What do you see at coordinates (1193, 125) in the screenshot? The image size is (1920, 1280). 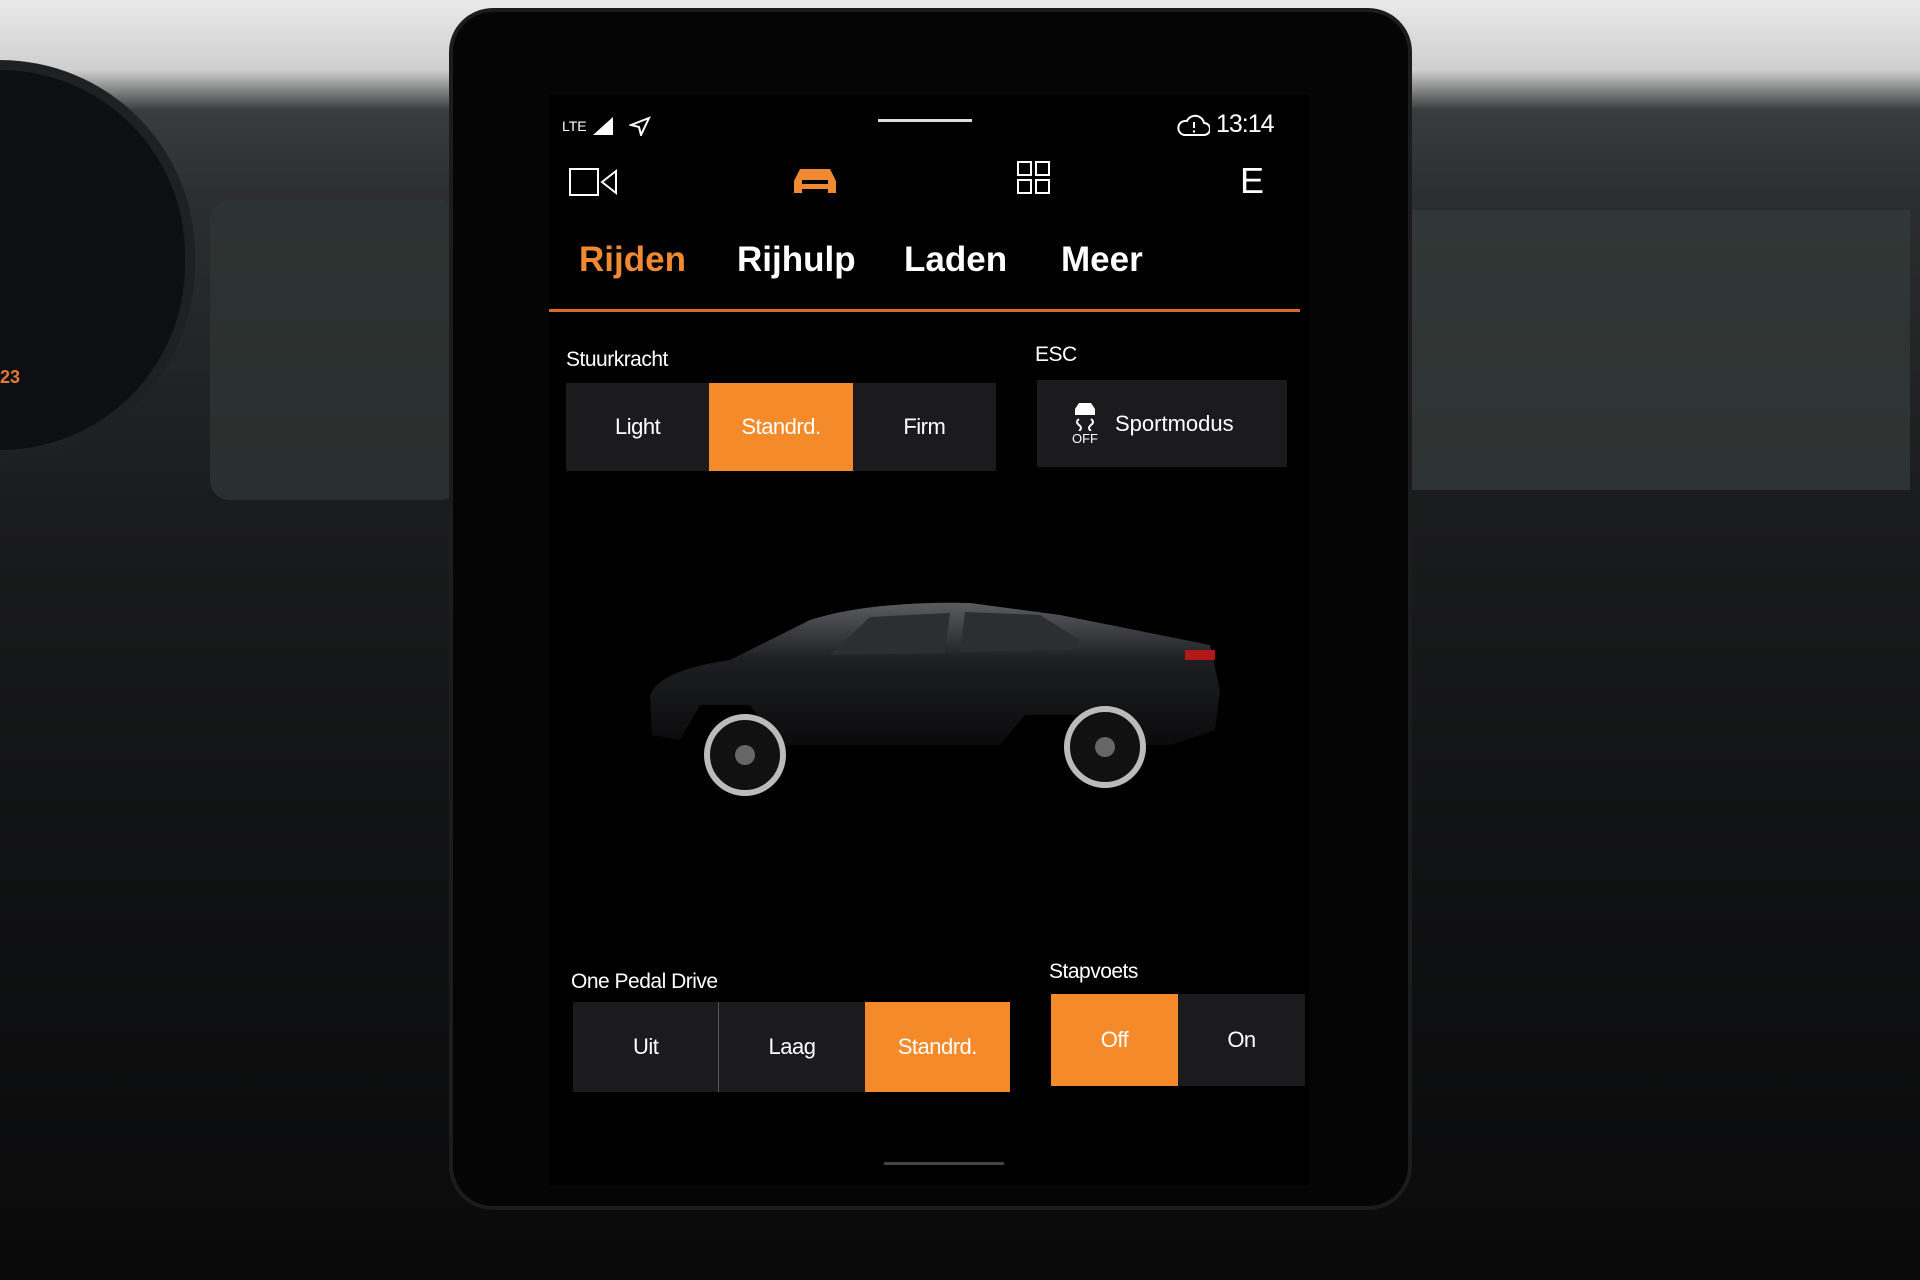 I see `cloud-alert-icon` at bounding box center [1193, 125].